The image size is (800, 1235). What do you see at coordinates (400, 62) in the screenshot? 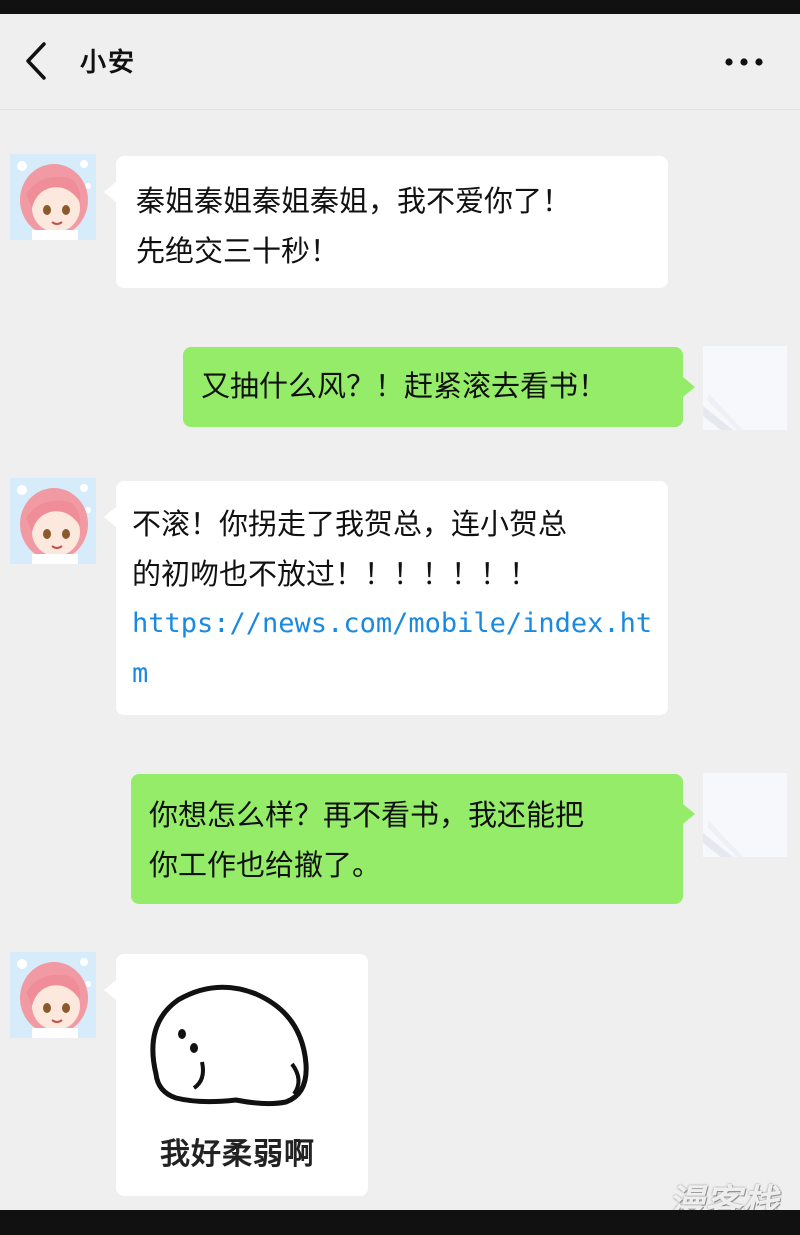
I see `chat-header: 小安` at bounding box center [400, 62].